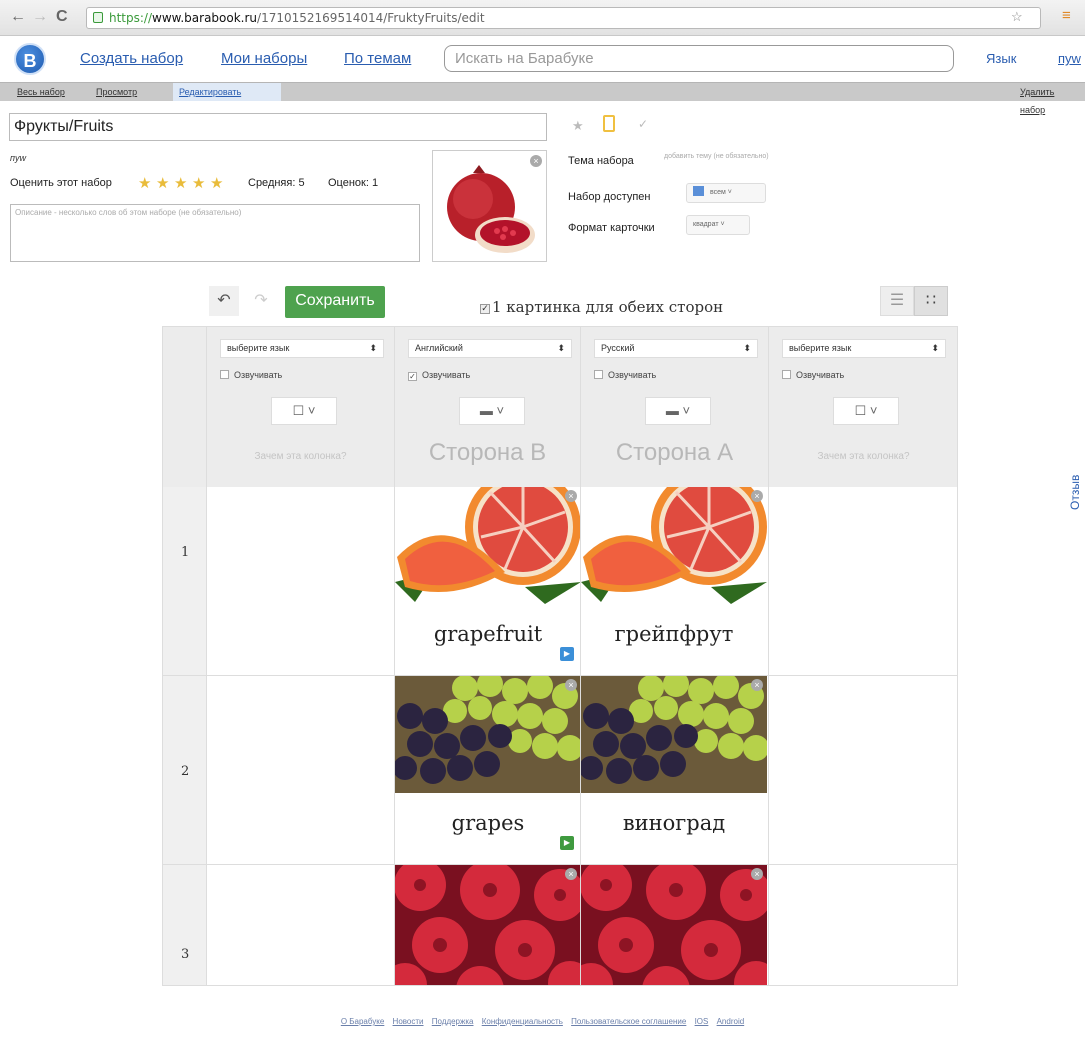 The image size is (1085, 1038). I want to click on card-cell: × виноград, so click(675, 770).